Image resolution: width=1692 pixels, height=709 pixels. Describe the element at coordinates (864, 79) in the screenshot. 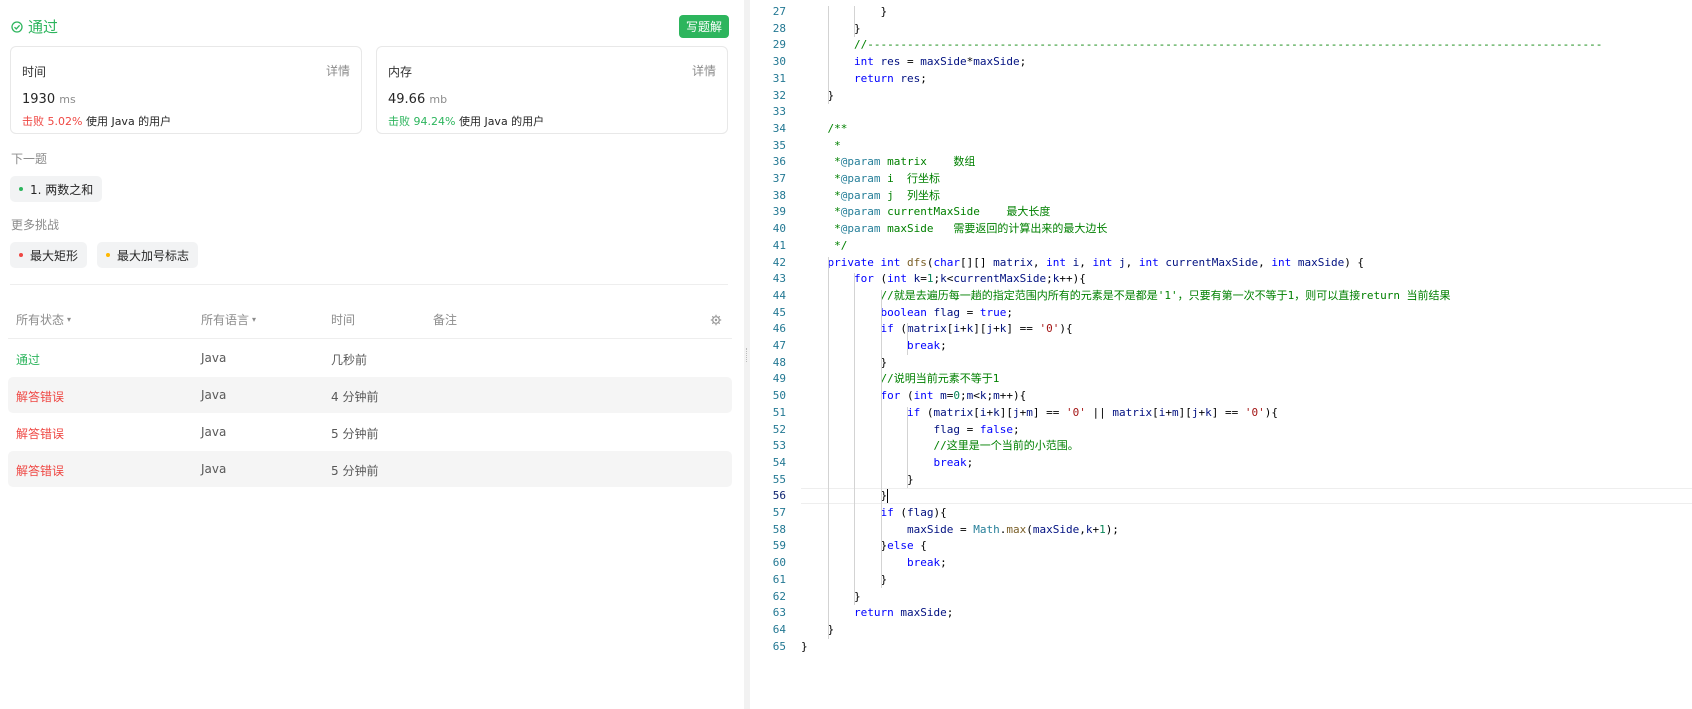

I see `code-line: return res;` at that location.